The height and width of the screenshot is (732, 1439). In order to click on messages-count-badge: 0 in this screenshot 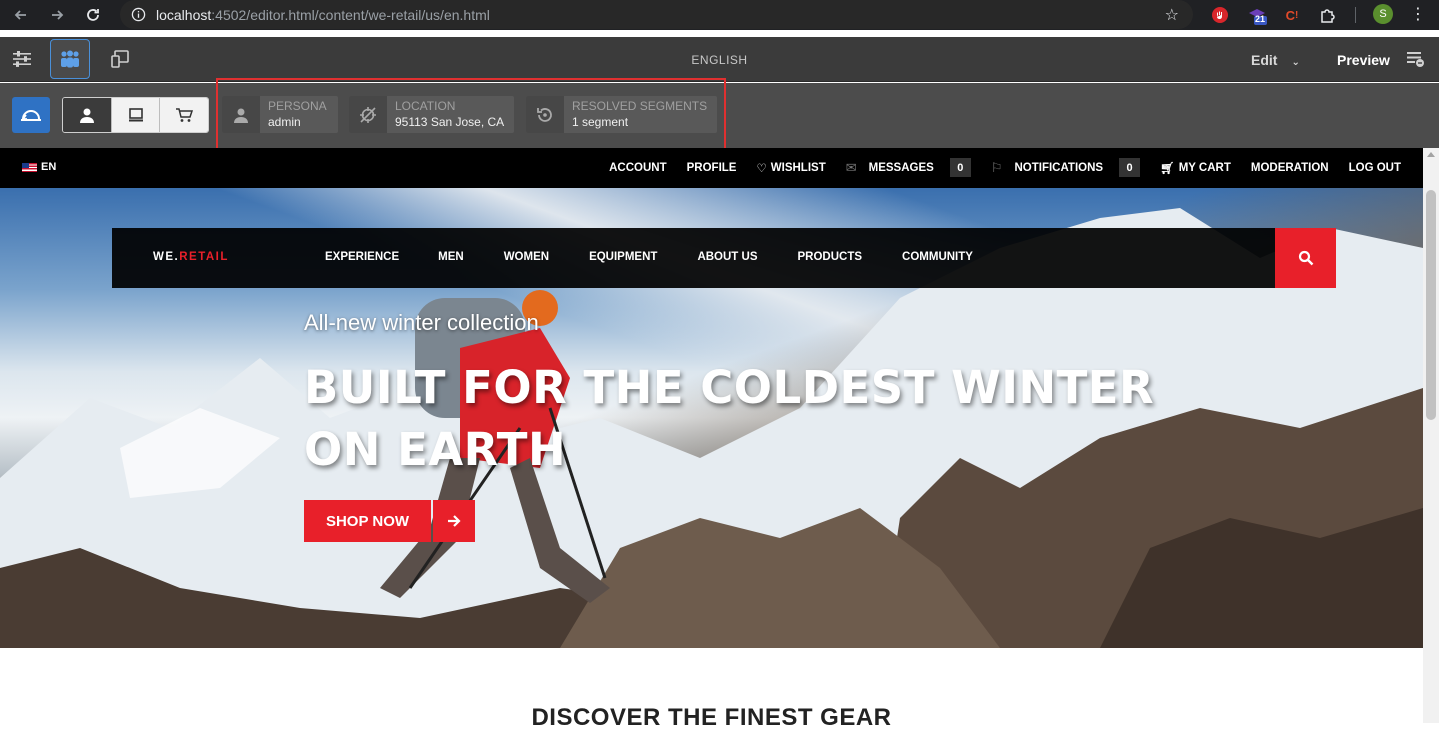, I will do `click(960, 167)`.